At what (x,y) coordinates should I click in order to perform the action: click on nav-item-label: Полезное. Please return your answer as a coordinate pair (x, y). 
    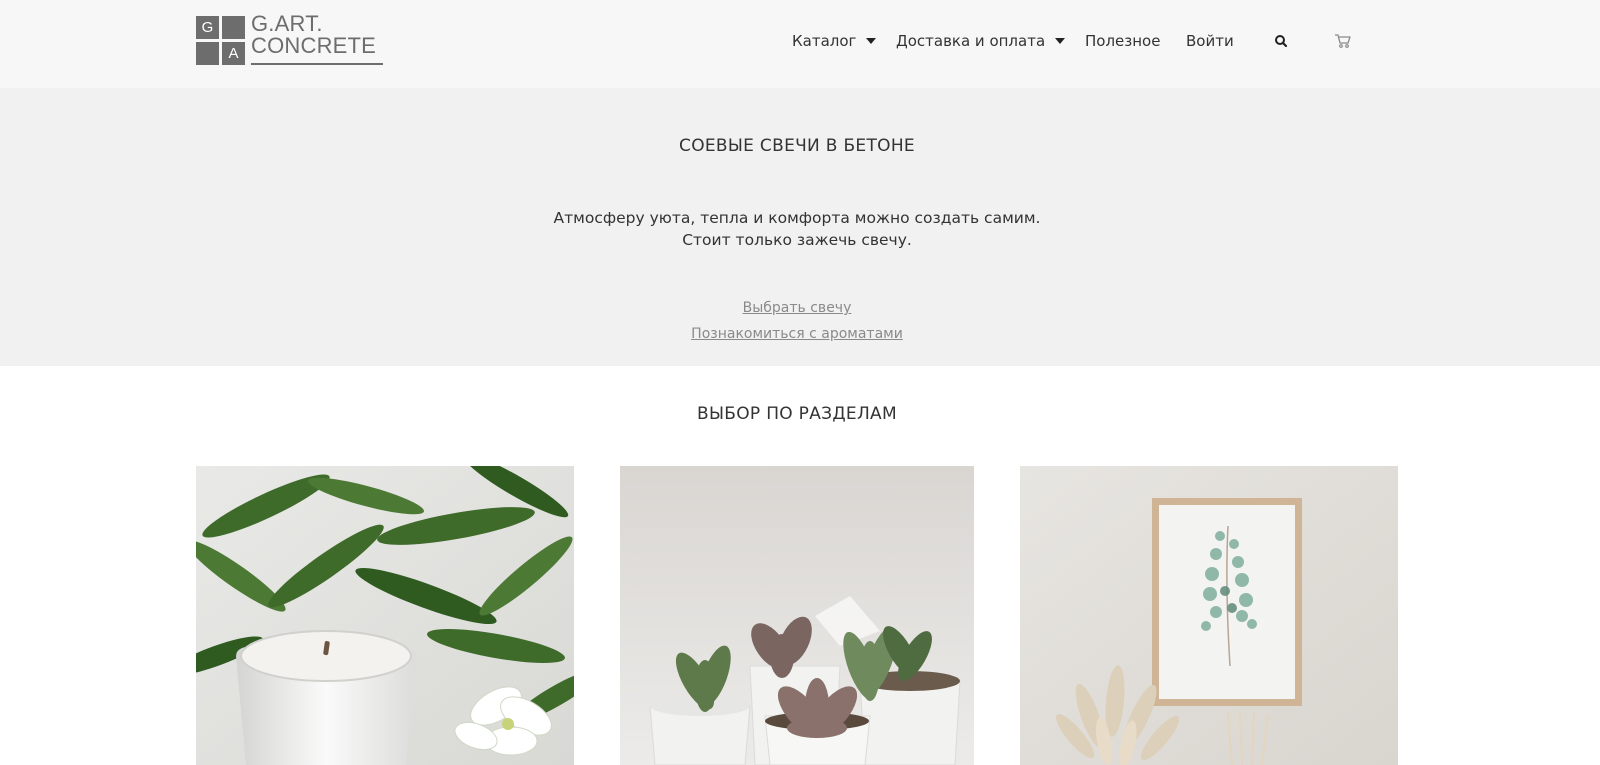
    Looking at the image, I should click on (1123, 41).